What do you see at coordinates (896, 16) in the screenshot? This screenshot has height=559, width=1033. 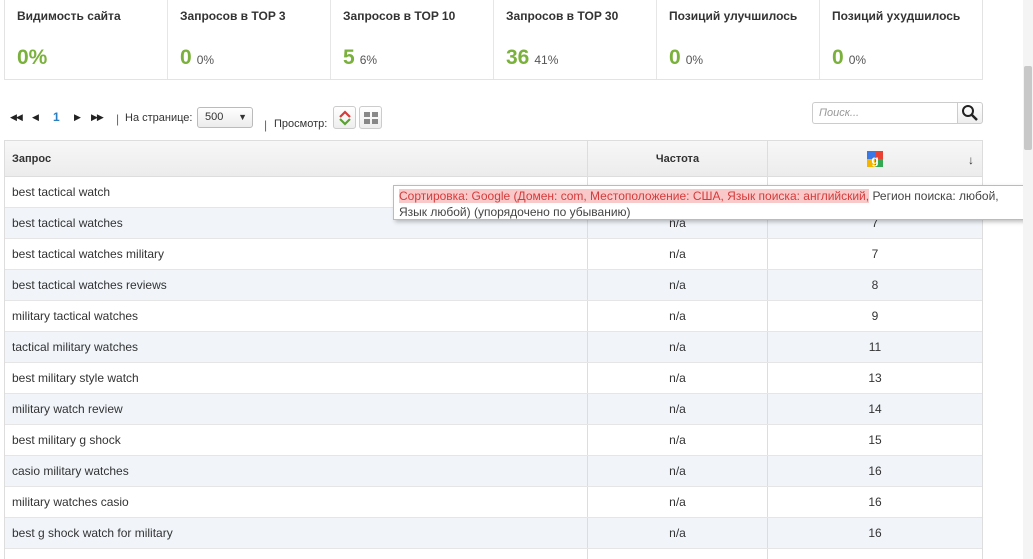 I see `stat-title: Позиций ухудшилось` at bounding box center [896, 16].